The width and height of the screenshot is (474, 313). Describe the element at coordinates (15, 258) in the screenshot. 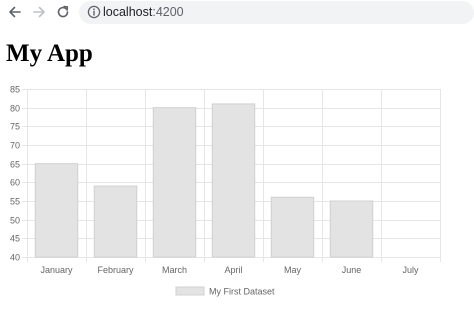

I see `y-tick-label: 40` at that location.